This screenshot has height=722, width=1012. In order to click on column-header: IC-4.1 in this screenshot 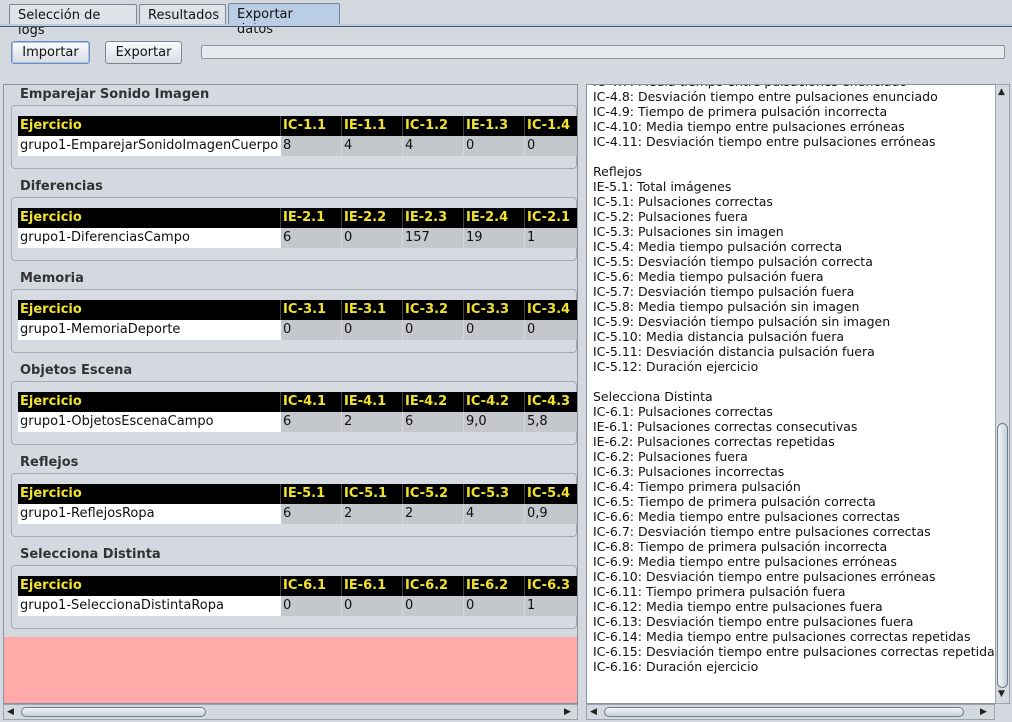, I will do `click(311, 402)`.